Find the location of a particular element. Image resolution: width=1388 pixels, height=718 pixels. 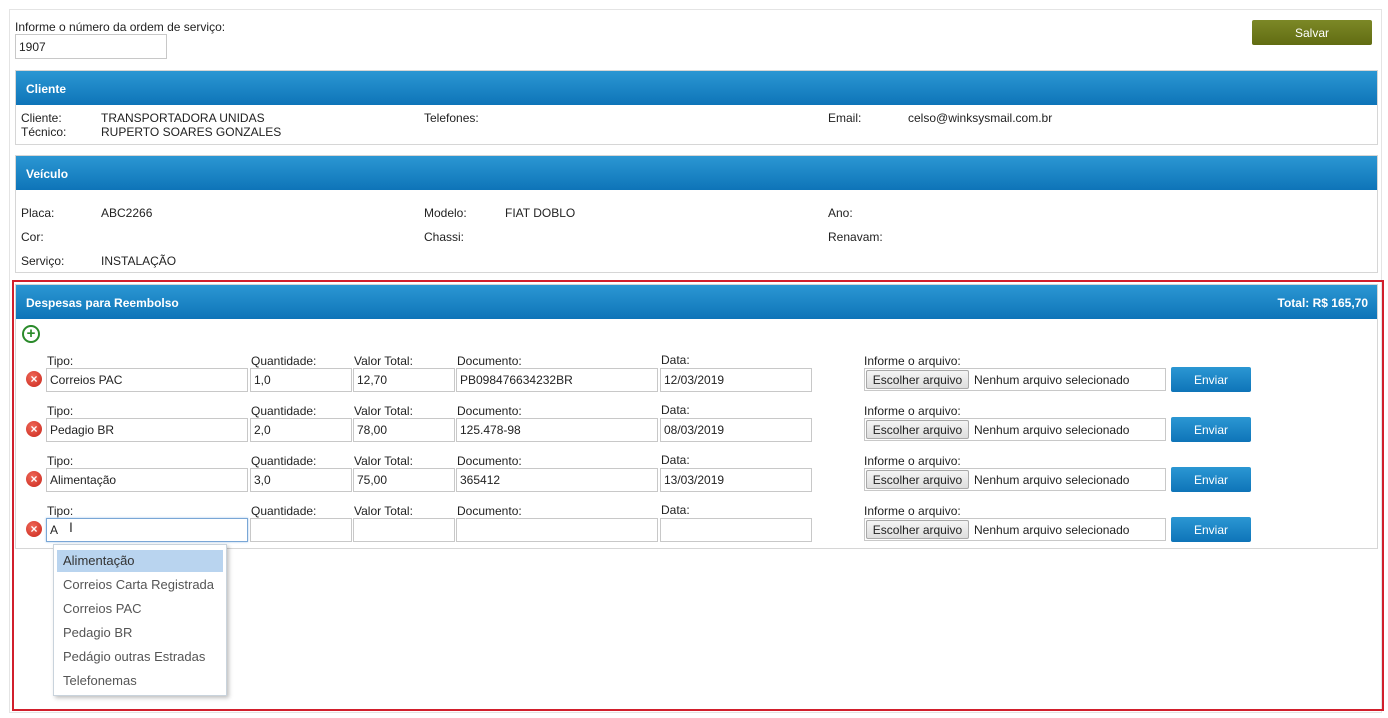

cliente-panel-title: Cliente is located at coordinates (46, 89).